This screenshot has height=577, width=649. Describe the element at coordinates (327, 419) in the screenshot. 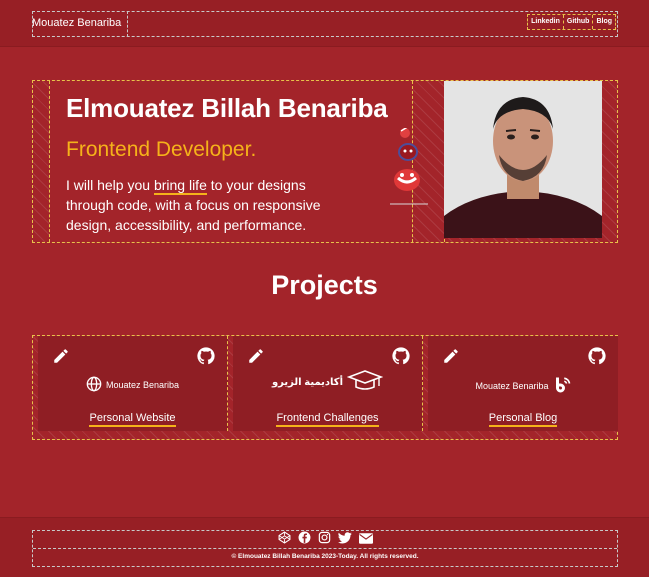

I see `project-link: Frontend Challenges` at that location.